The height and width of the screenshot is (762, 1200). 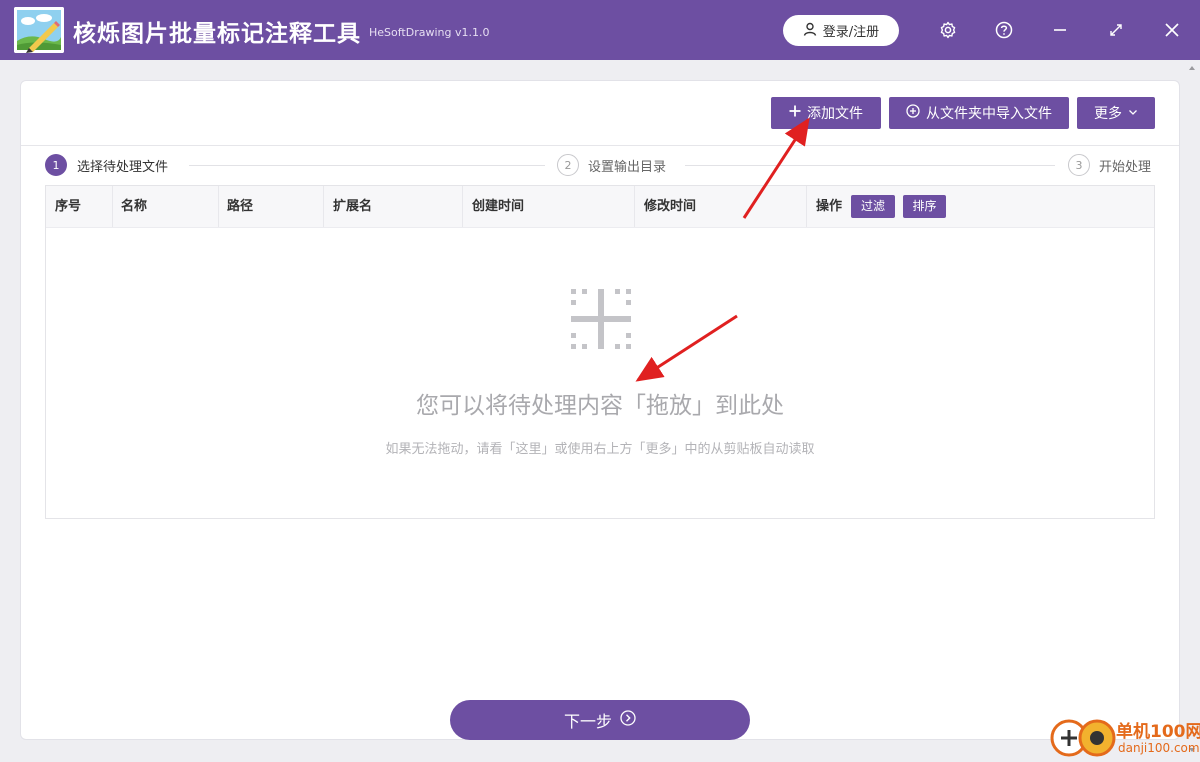 What do you see at coordinates (1004, 30) in the screenshot?
I see `help-icon` at bounding box center [1004, 30].